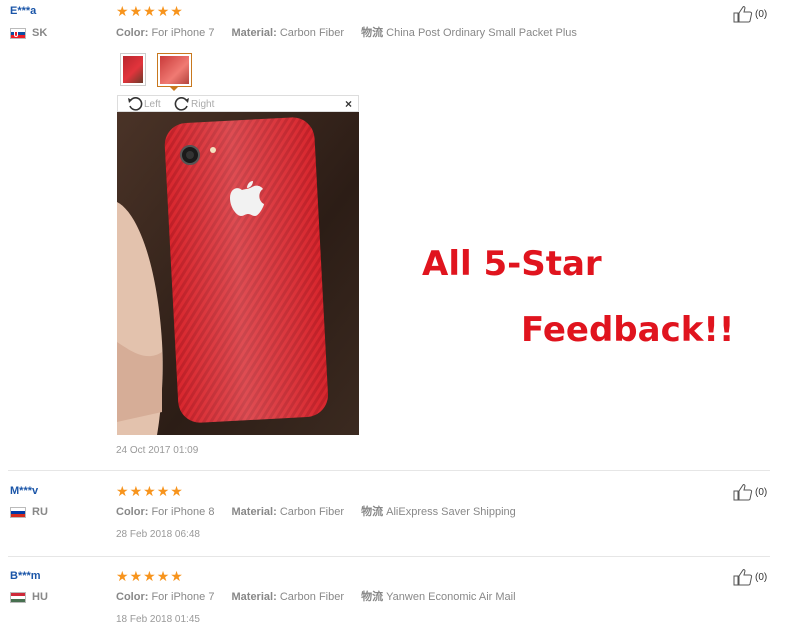 Image resolution: width=800 pixels, height=630 pixels. I want to click on promo-line-2: Feedback!!, so click(628, 330).